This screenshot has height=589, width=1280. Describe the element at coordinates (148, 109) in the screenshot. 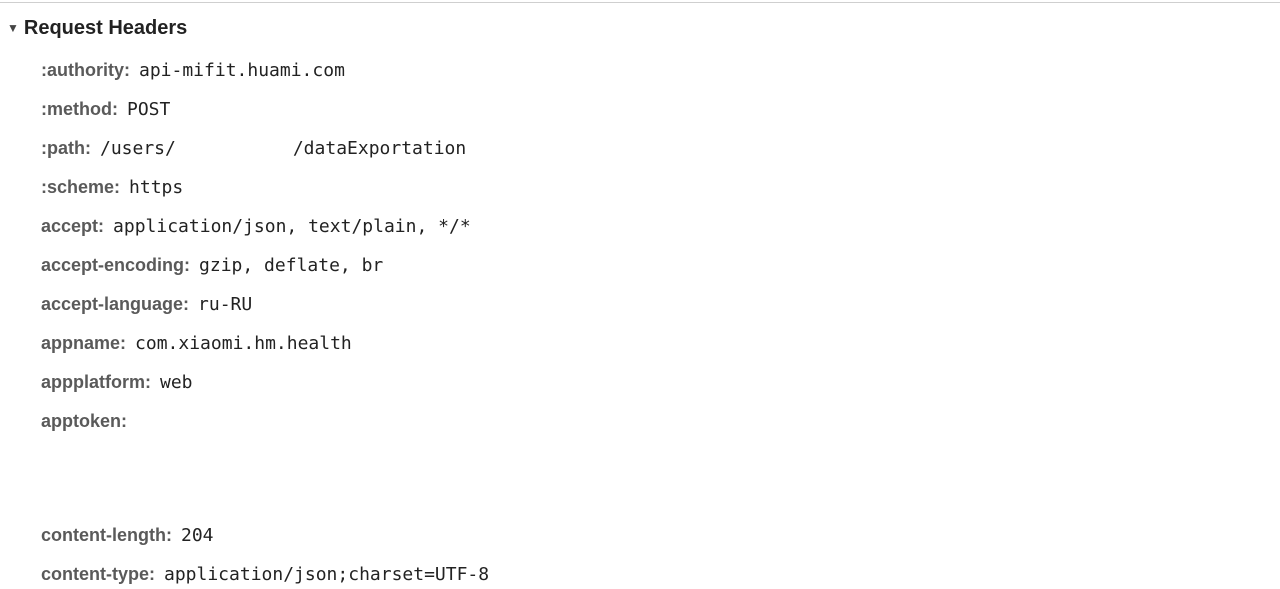

I see `header-value: POST` at that location.